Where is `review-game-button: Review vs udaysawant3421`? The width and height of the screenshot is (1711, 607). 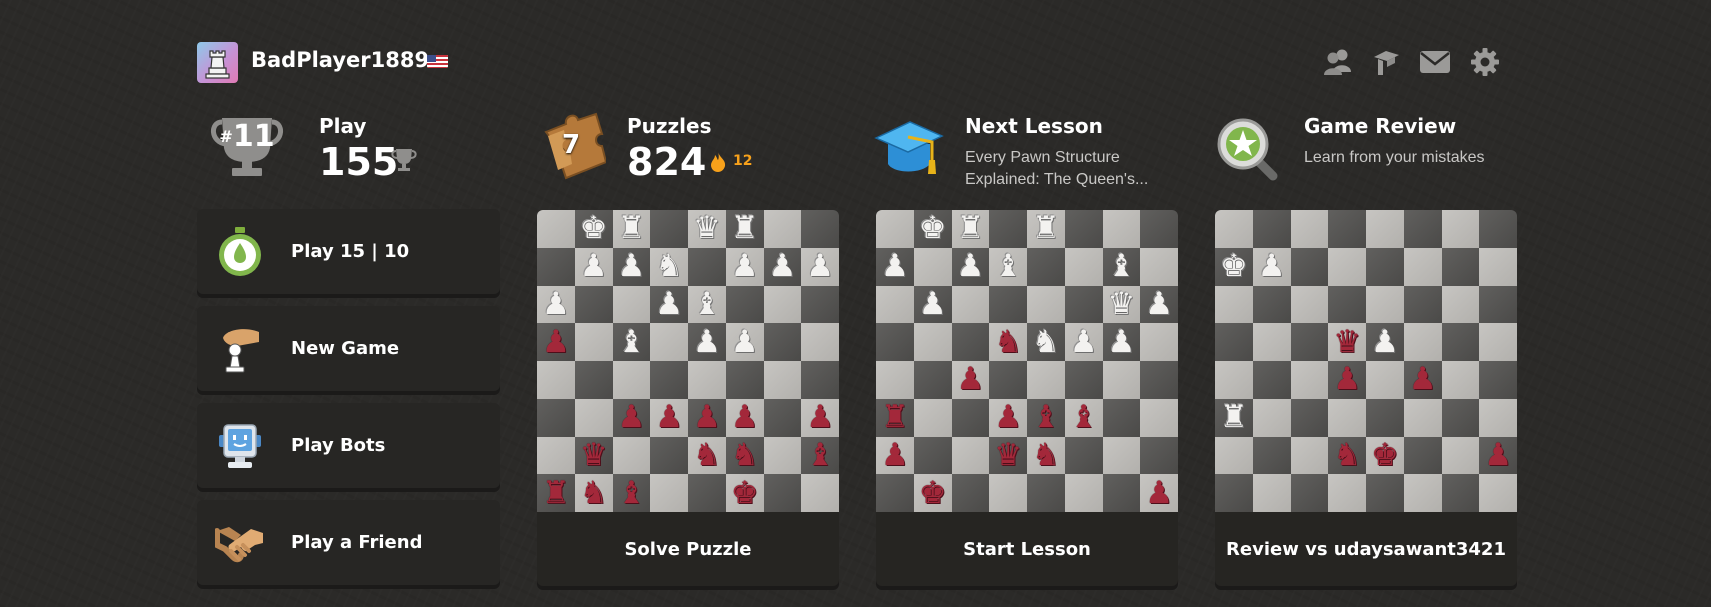
review-game-button: Review vs udaysawant3421 is located at coordinates (1366, 549).